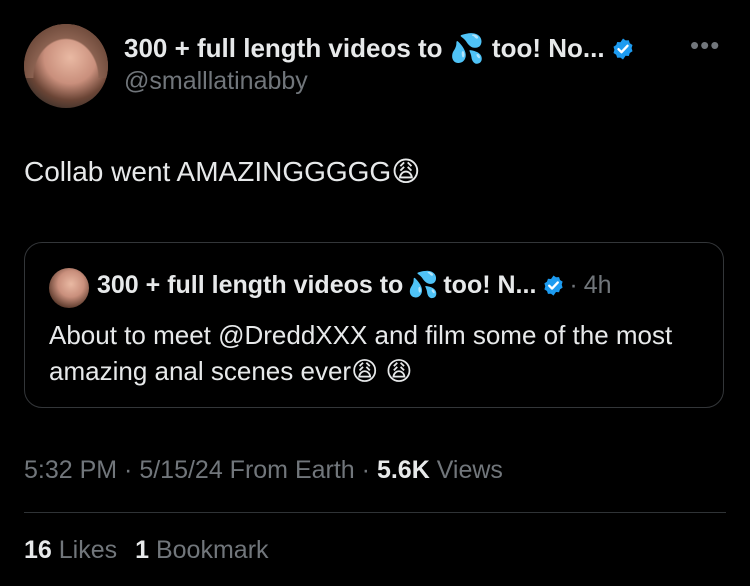  I want to click on author-handle: @smalllatinabby, so click(216, 81).